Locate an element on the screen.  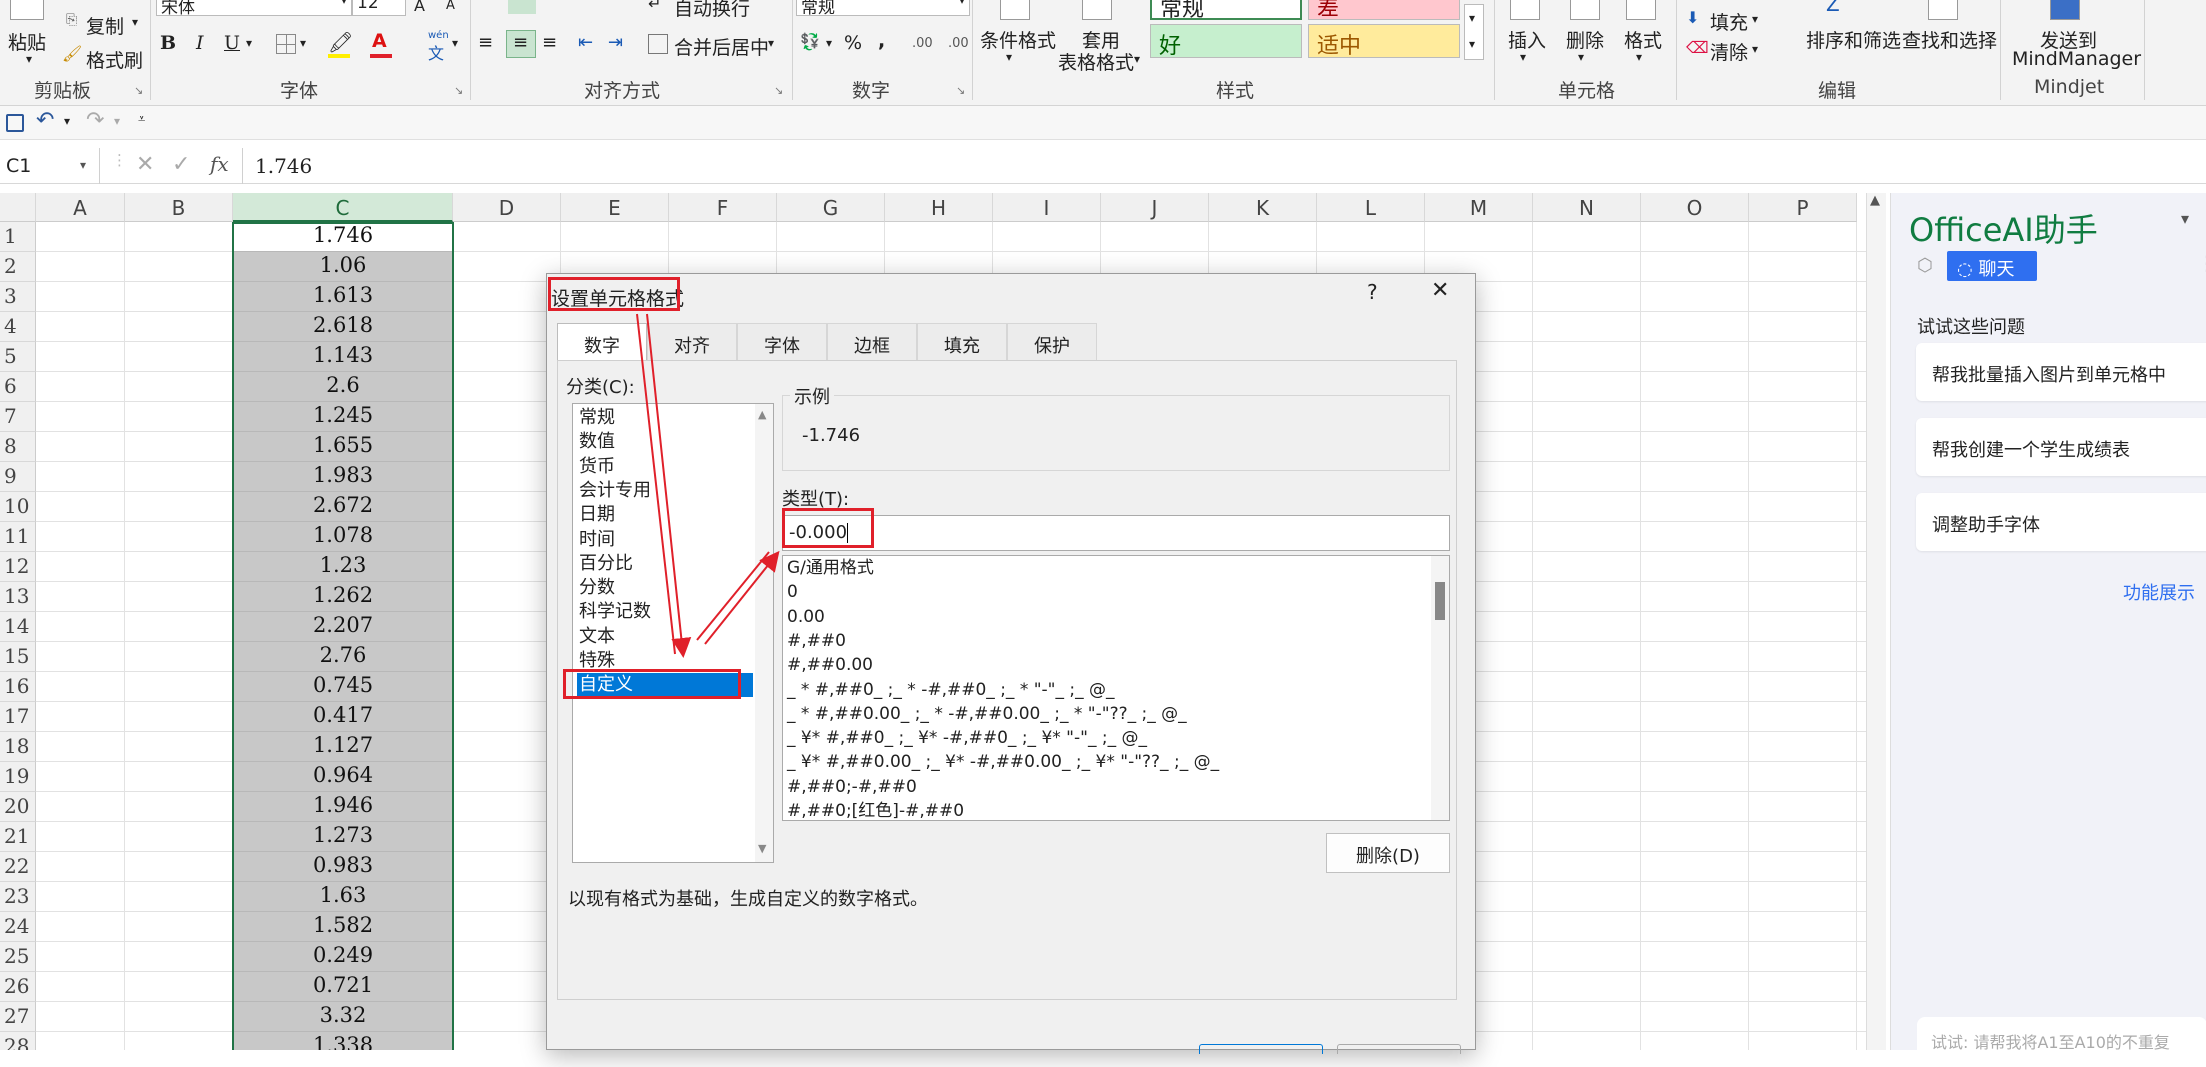
cell-c: 1.273 is located at coordinates (343, 837).